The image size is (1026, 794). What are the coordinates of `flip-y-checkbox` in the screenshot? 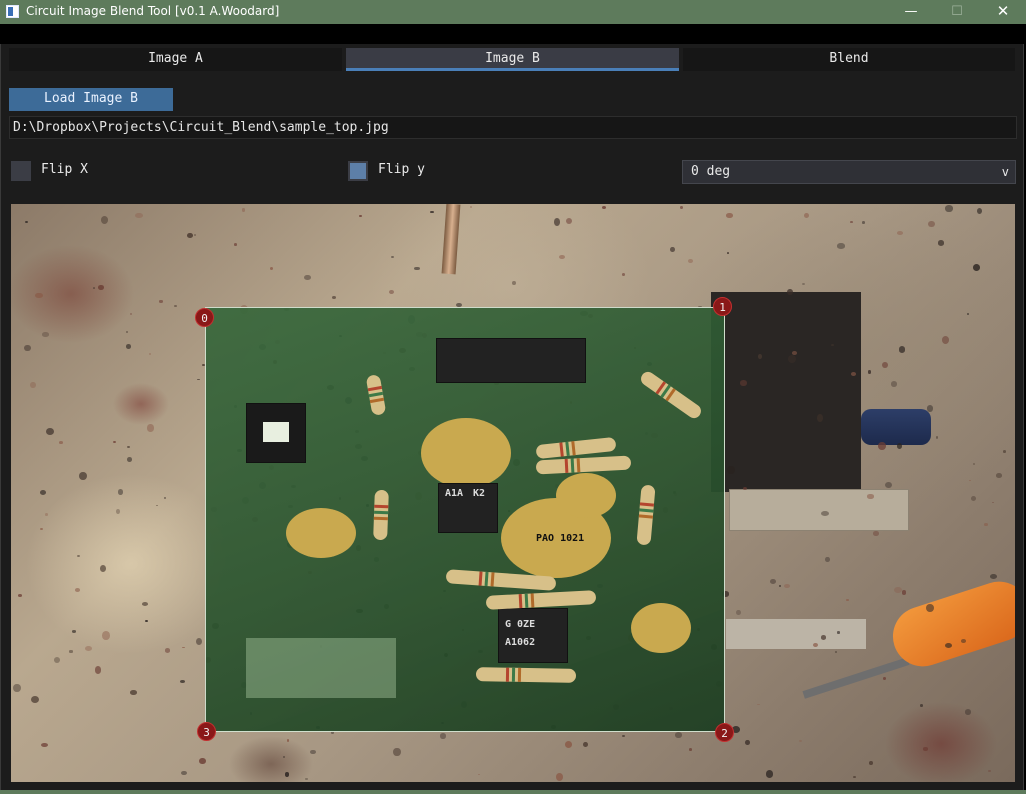 It's located at (358, 171).